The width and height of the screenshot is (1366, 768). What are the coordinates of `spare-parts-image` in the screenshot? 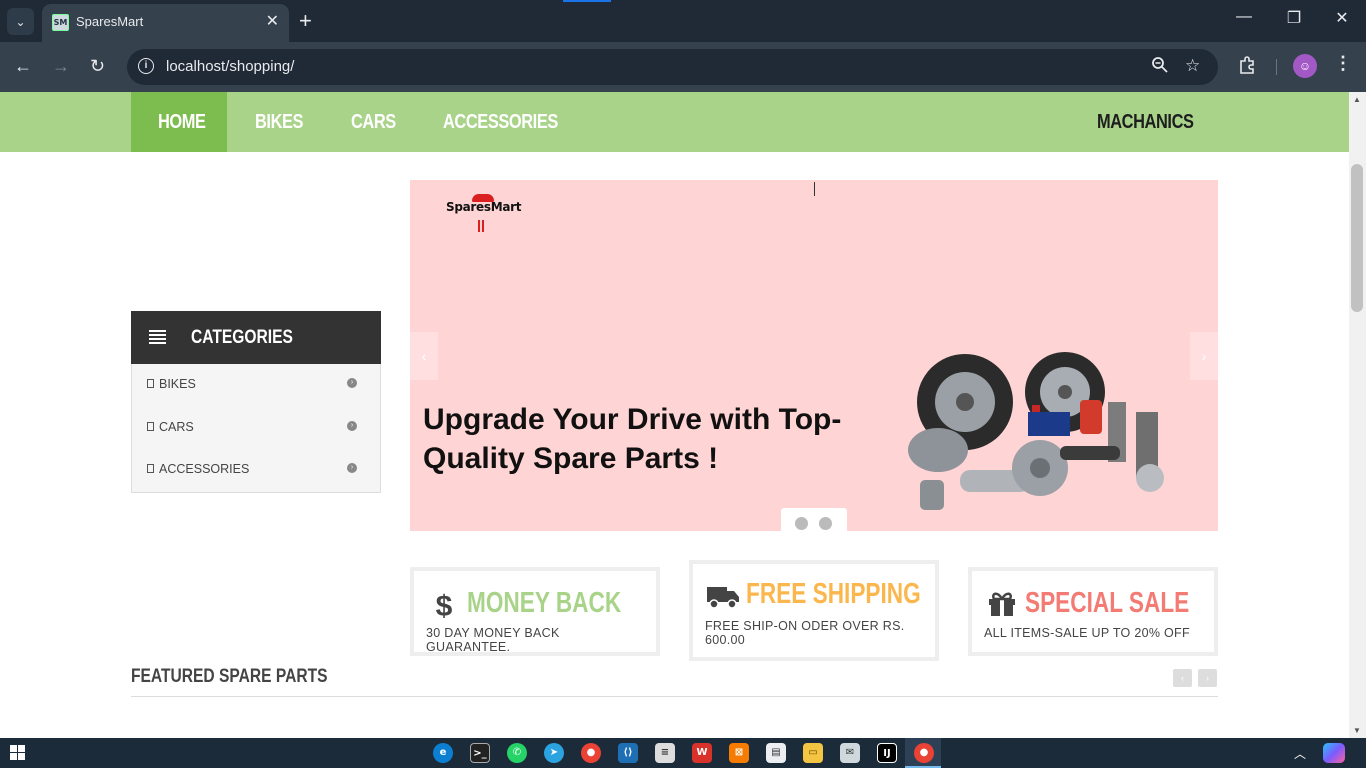 It's located at (1036, 431).